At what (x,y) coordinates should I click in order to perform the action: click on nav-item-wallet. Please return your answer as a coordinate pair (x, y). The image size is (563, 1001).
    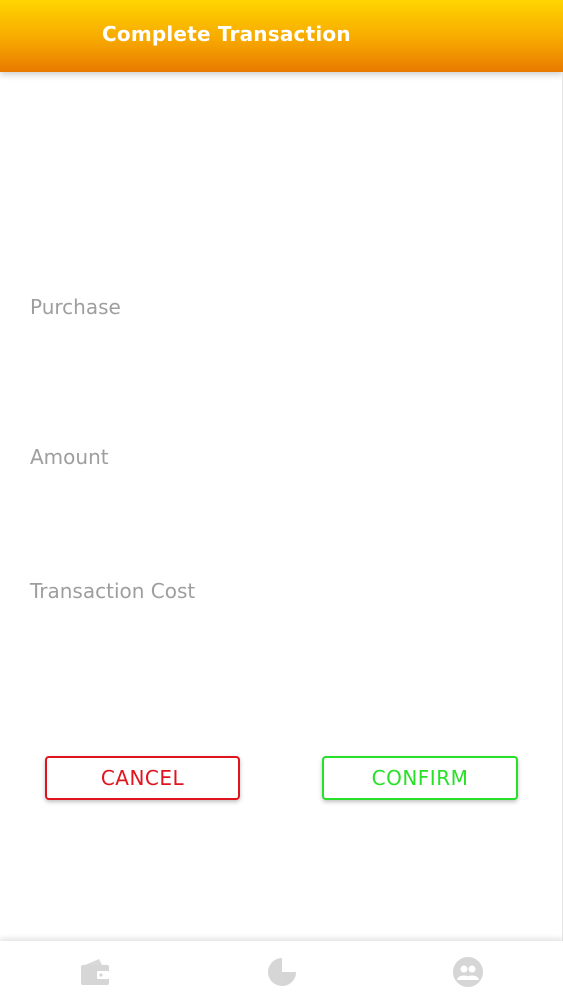
    Looking at the image, I should click on (95, 972).